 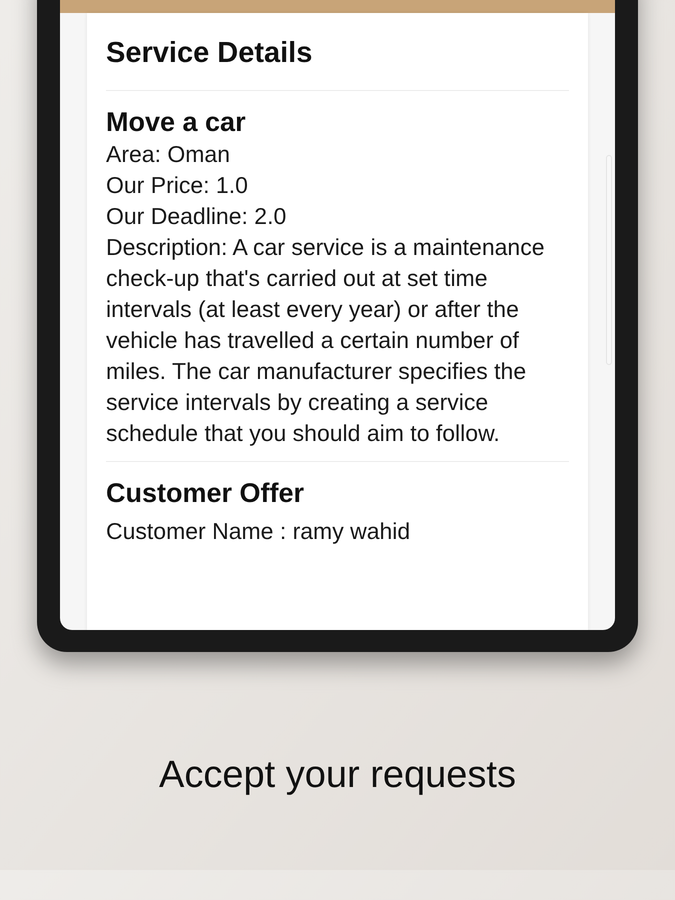 What do you see at coordinates (197, 216) in the screenshot?
I see `detail-text: Our Deadline: 2.0` at bounding box center [197, 216].